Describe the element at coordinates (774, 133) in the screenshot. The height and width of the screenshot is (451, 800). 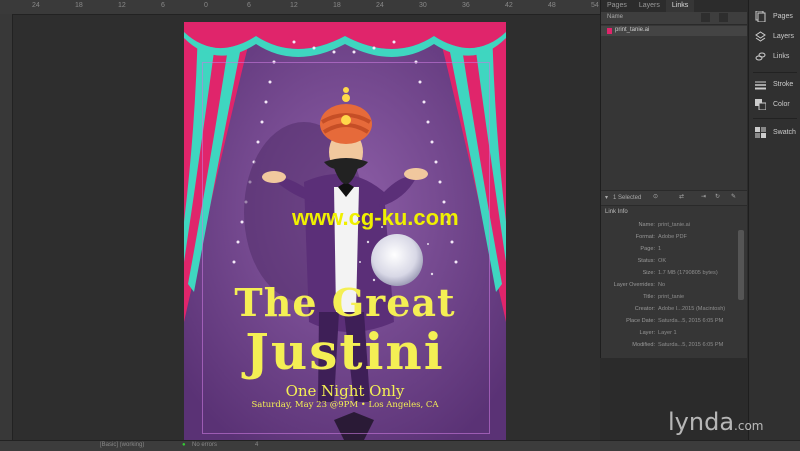
I see `dock-swatches: Swatch` at that location.